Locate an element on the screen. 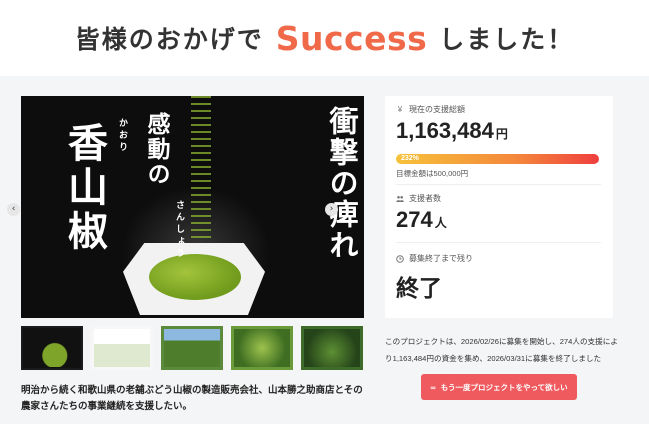 The image size is (649, 424). thumbnail-2-image is located at coordinates (122, 348).